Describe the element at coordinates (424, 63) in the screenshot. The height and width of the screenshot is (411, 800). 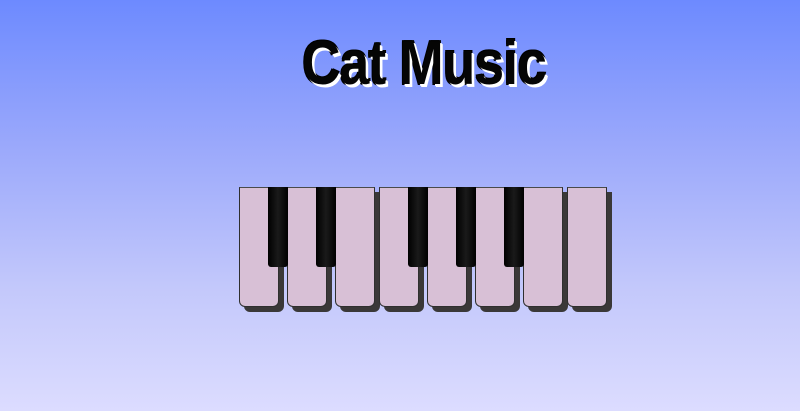
I see `page-title: Cat Music` at that location.